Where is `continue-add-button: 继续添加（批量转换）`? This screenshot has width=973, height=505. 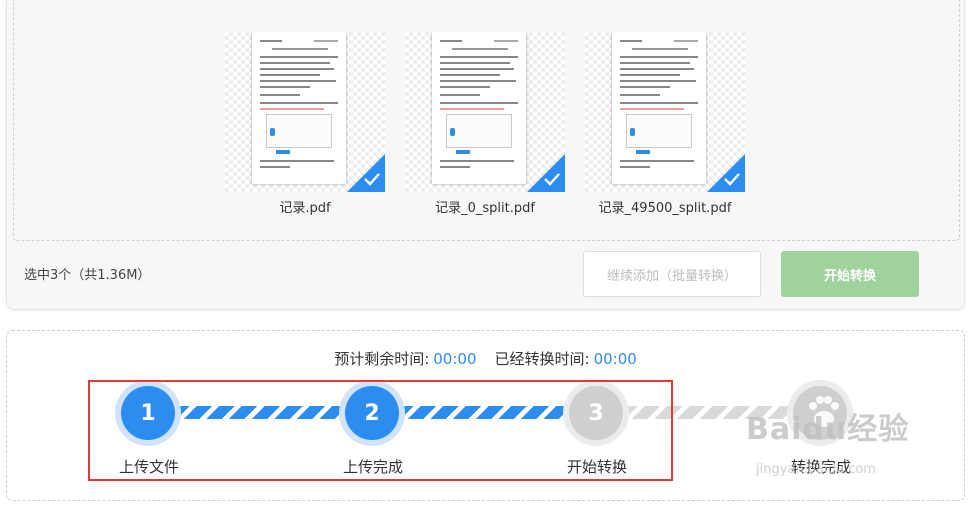
continue-add-button: 继续添加（批量转换） is located at coordinates (672, 274).